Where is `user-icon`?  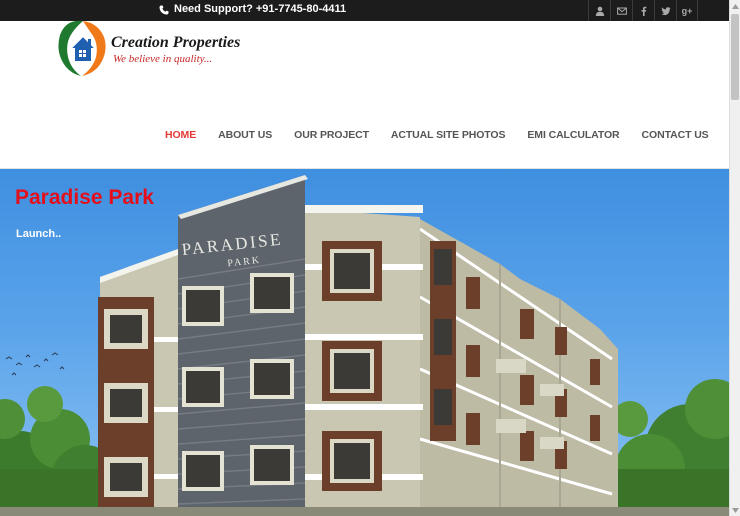 user-icon is located at coordinates (599, 10).